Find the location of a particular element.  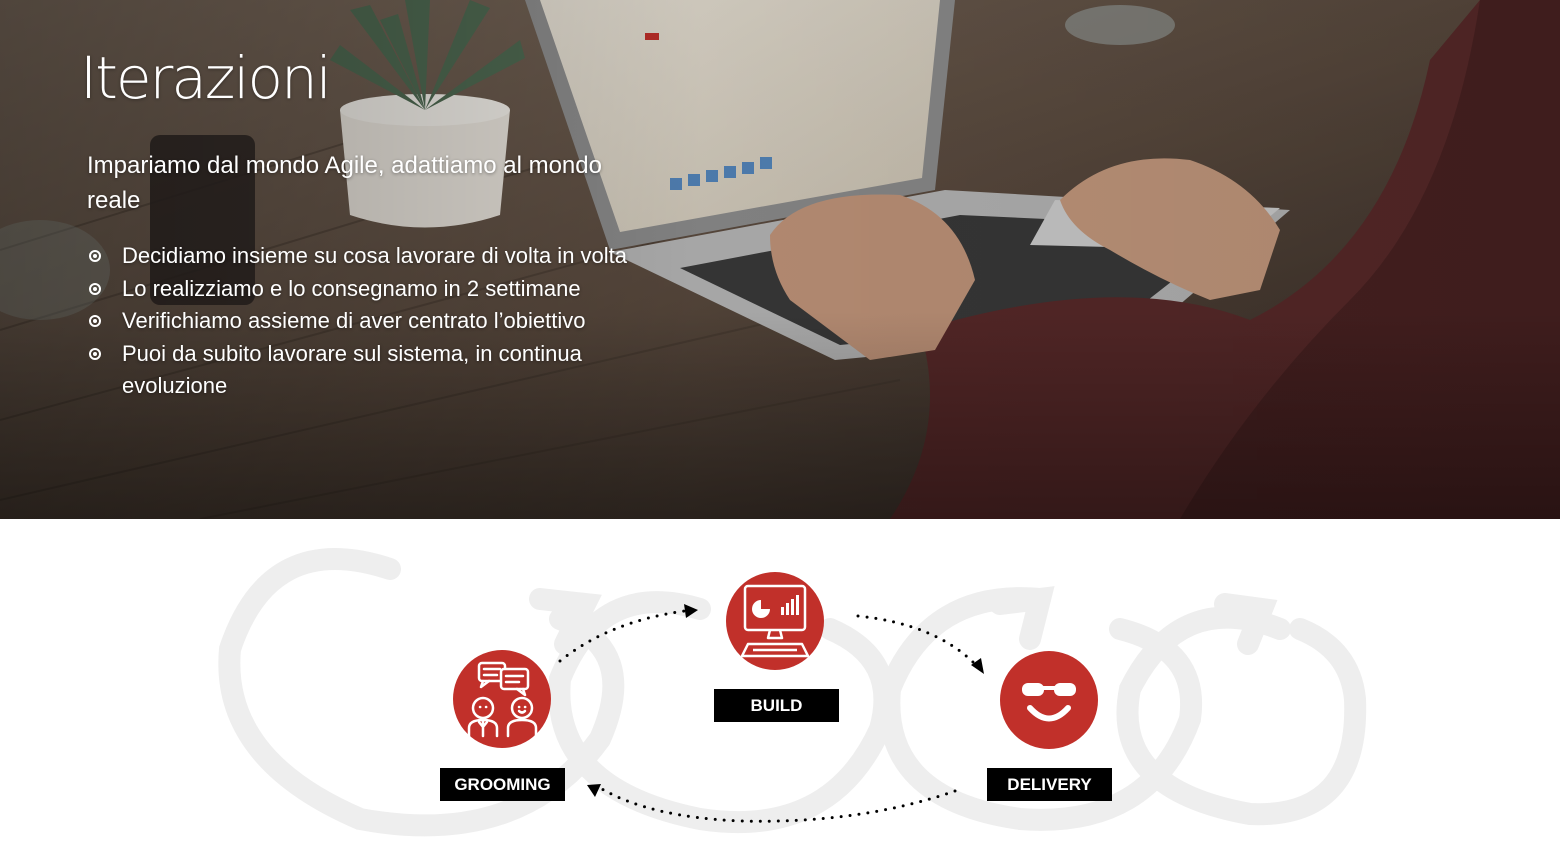

build-label: BUILD is located at coordinates (776, 705).